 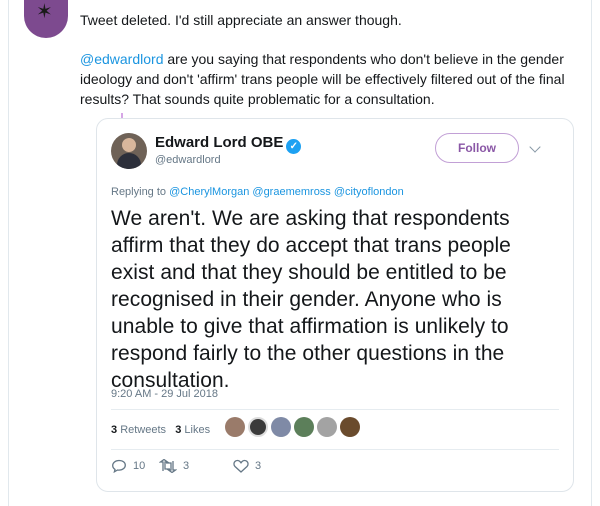 What do you see at coordinates (139, 466) in the screenshot?
I see `reply-count: 10` at bounding box center [139, 466].